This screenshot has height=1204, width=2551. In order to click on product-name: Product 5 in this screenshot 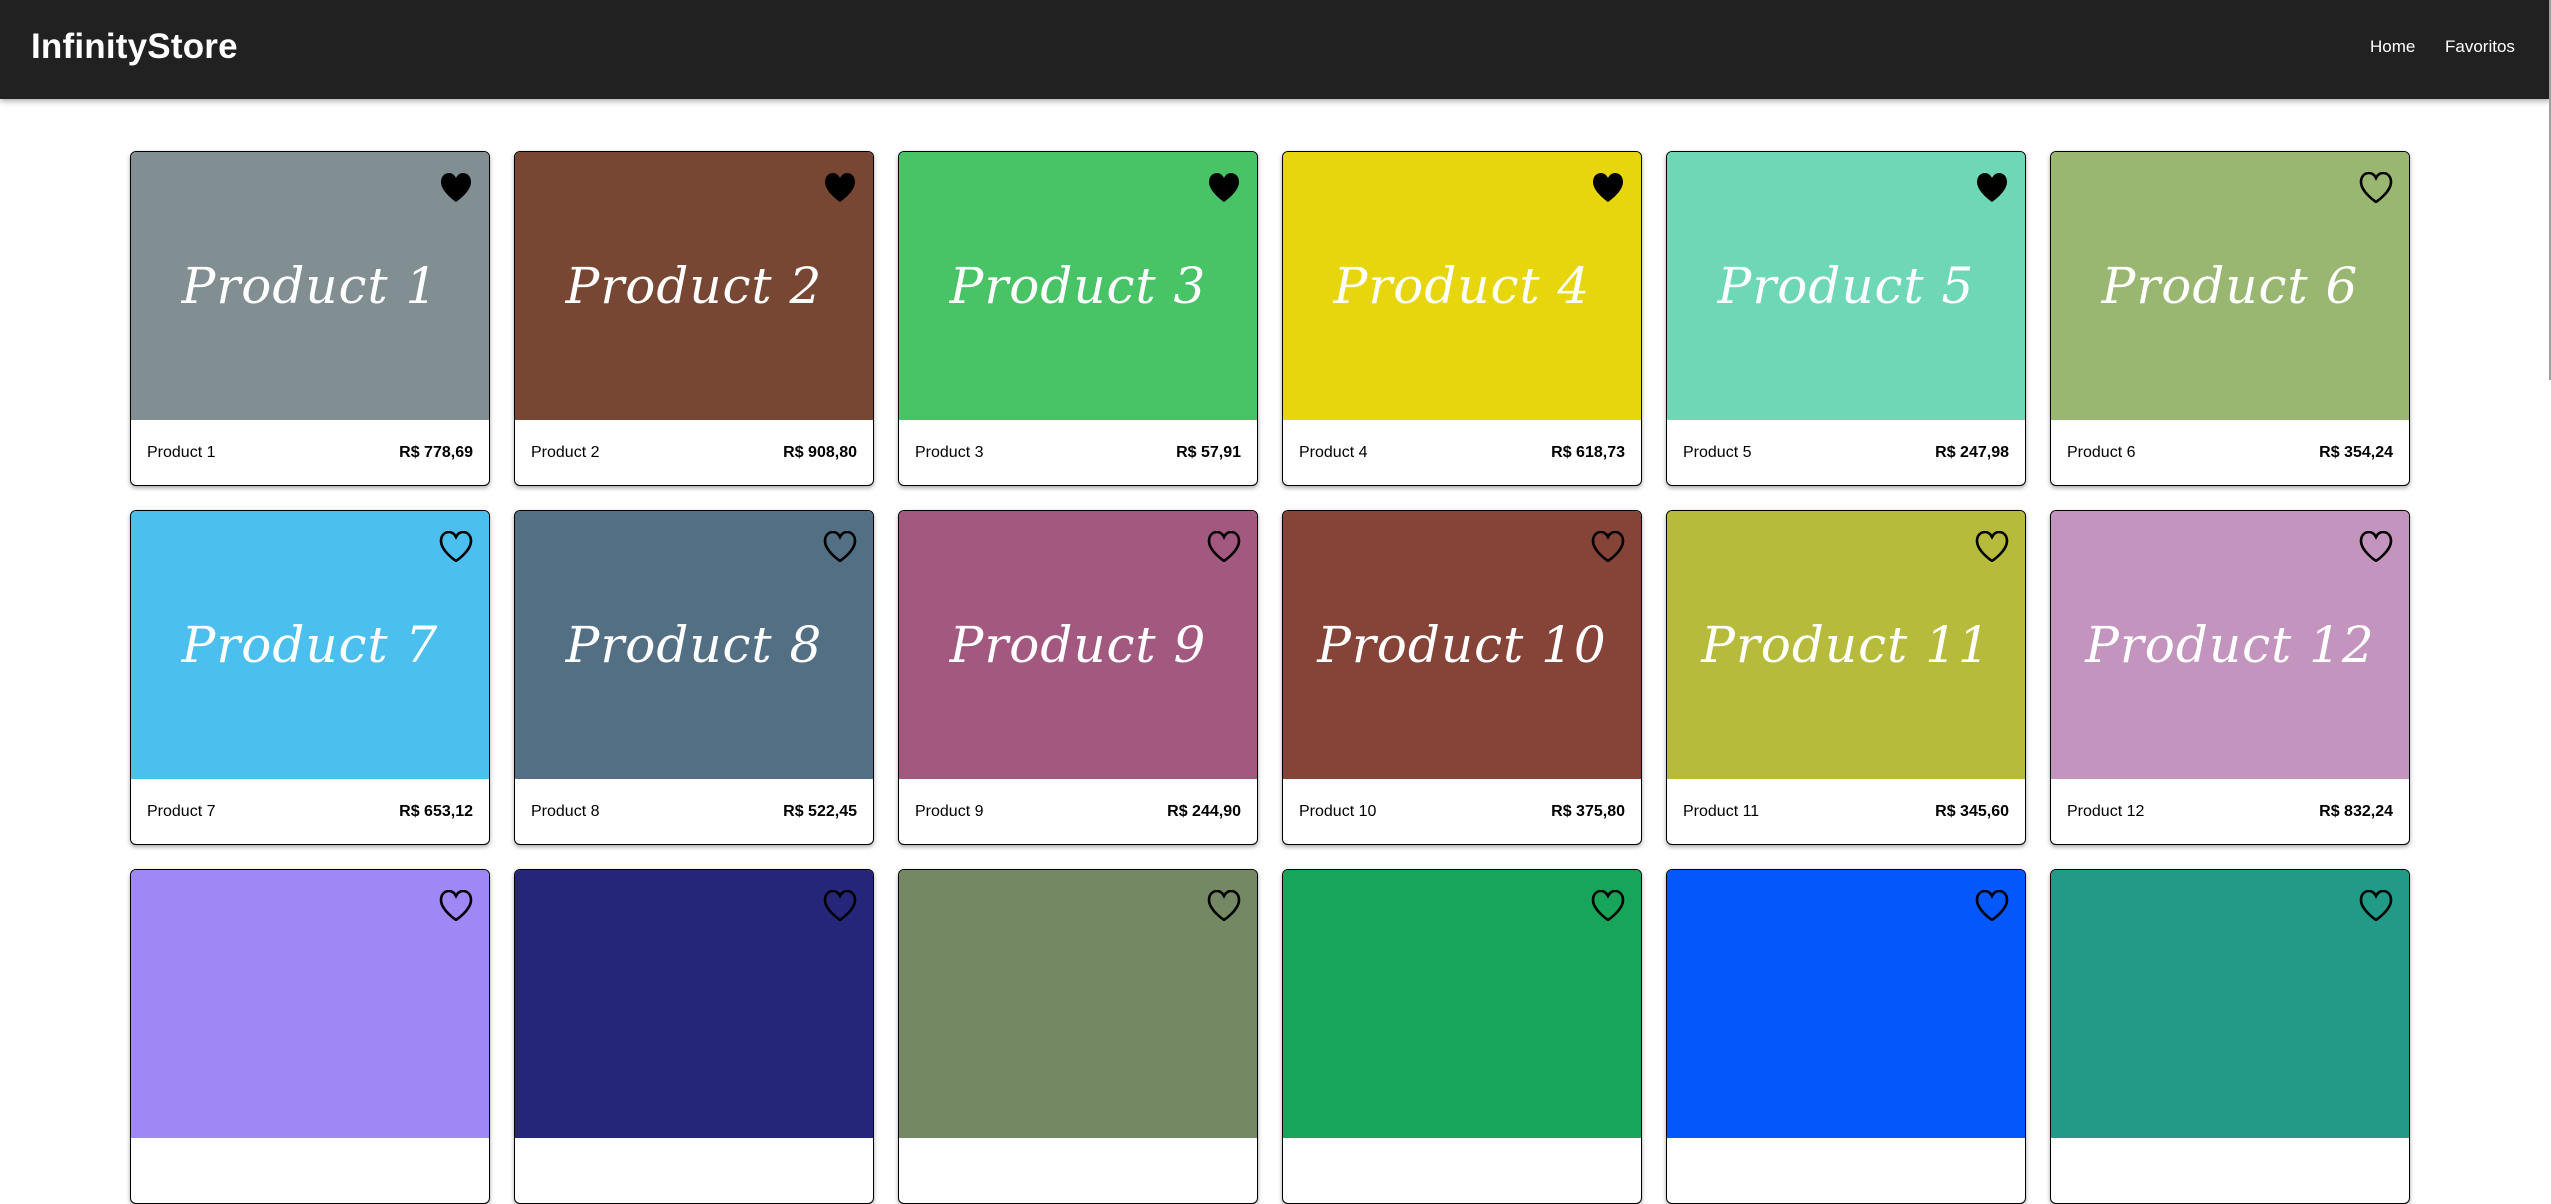, I will do `click(1717, 452)`.